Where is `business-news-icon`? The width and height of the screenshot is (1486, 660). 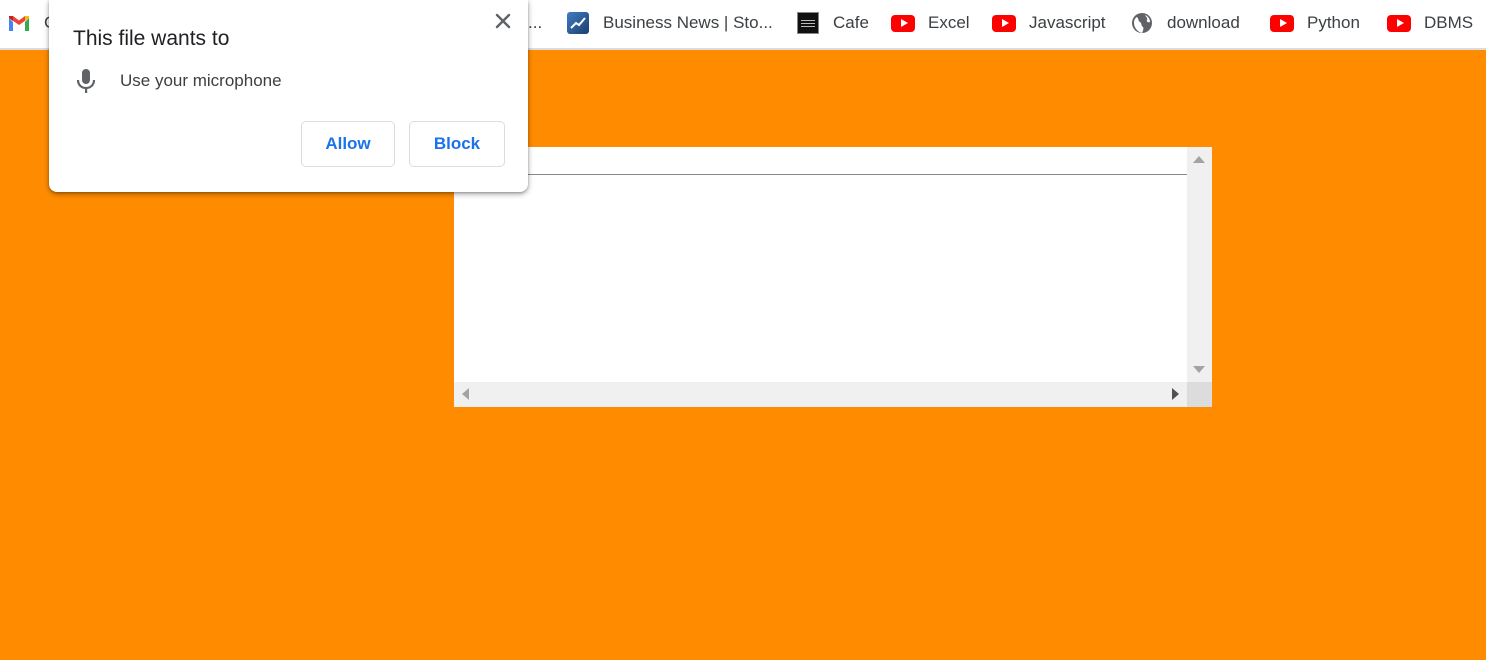 business-news-icon is located at coordinates (578, 23).